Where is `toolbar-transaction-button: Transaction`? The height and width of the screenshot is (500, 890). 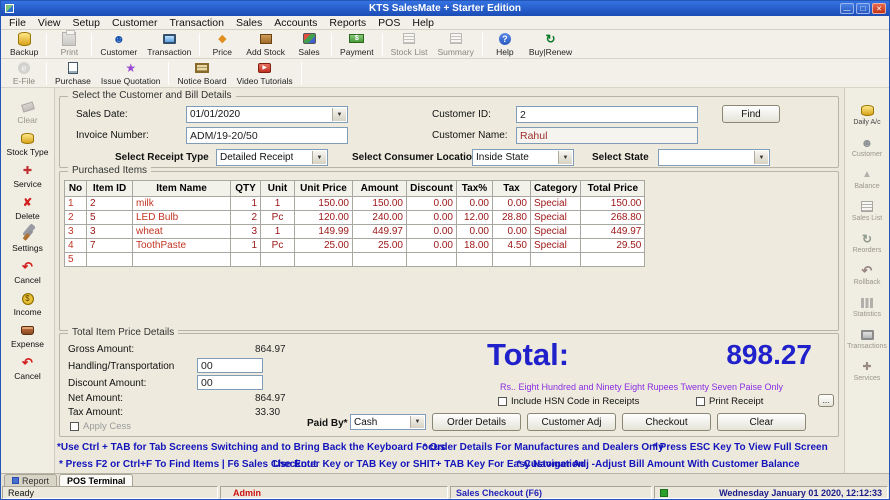 toolbar-transaction-button: Transaction is located at coordinates (169, 44).